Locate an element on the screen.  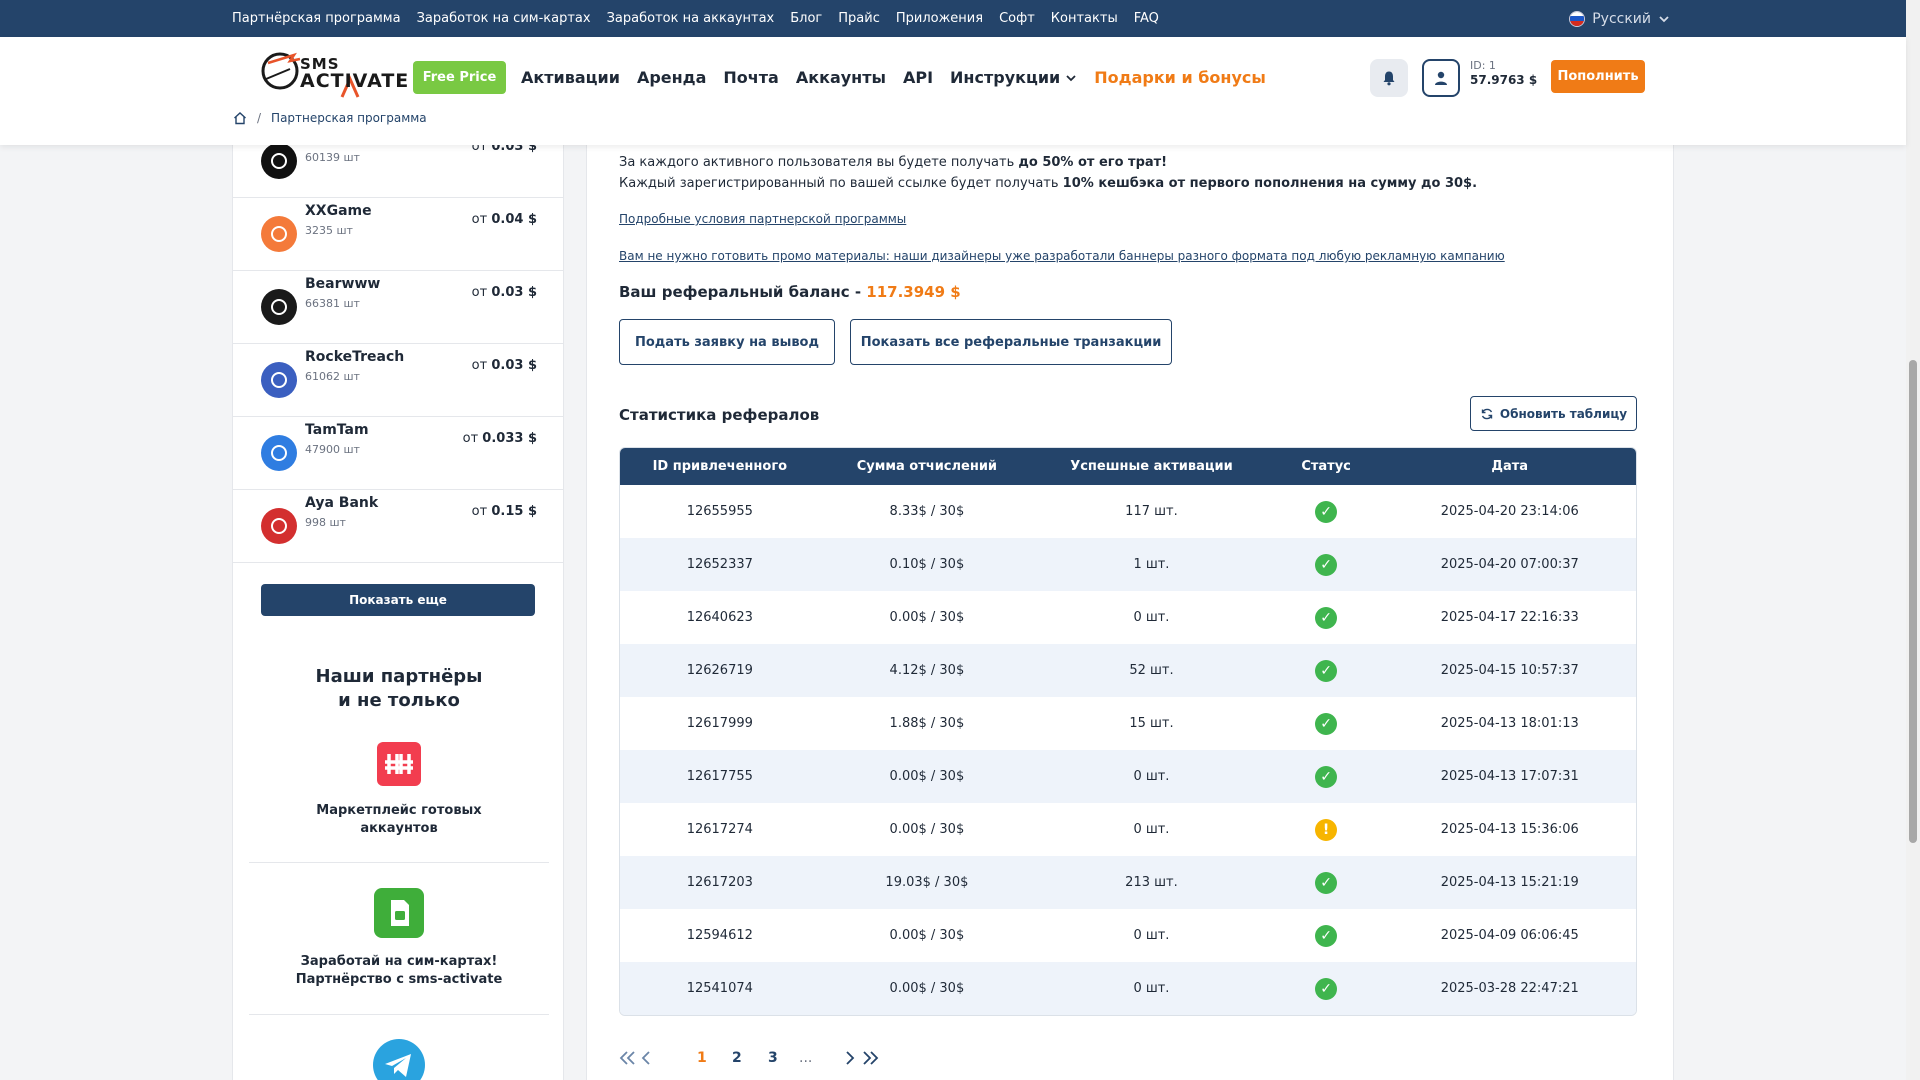
top-nav-link: Контакты is located at coordinates (1084, 18).